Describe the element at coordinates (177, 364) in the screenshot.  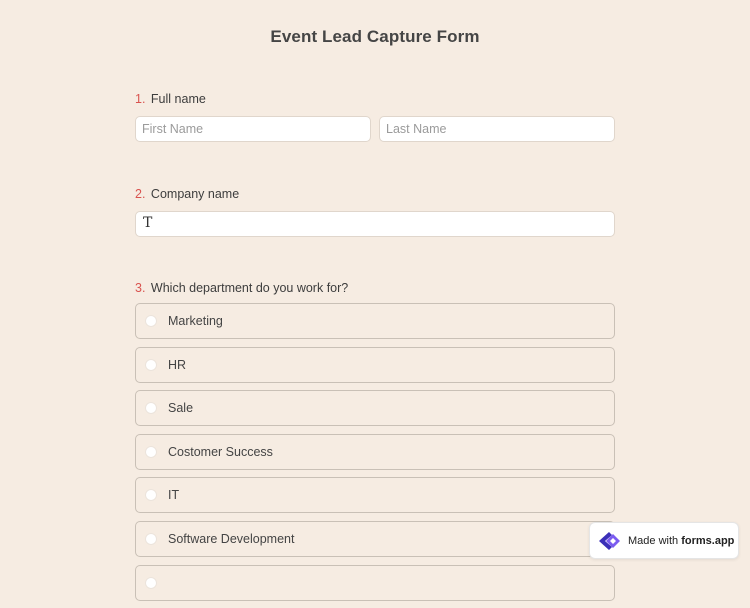
I see `option-label: HR` at that location.